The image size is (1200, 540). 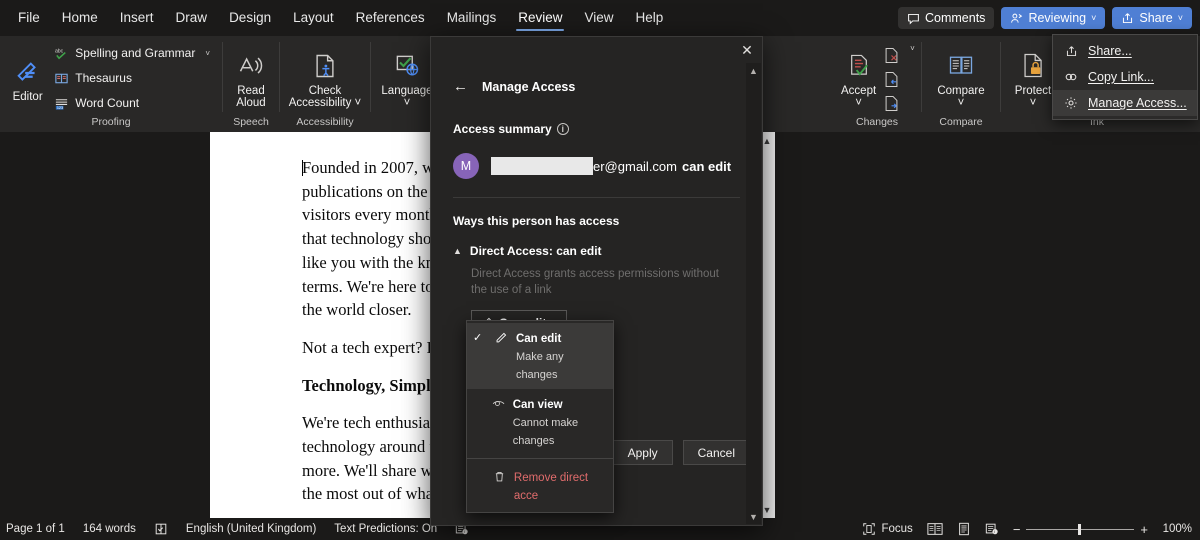 I want to click on changes-icon-column, so click(x=891, y=77).